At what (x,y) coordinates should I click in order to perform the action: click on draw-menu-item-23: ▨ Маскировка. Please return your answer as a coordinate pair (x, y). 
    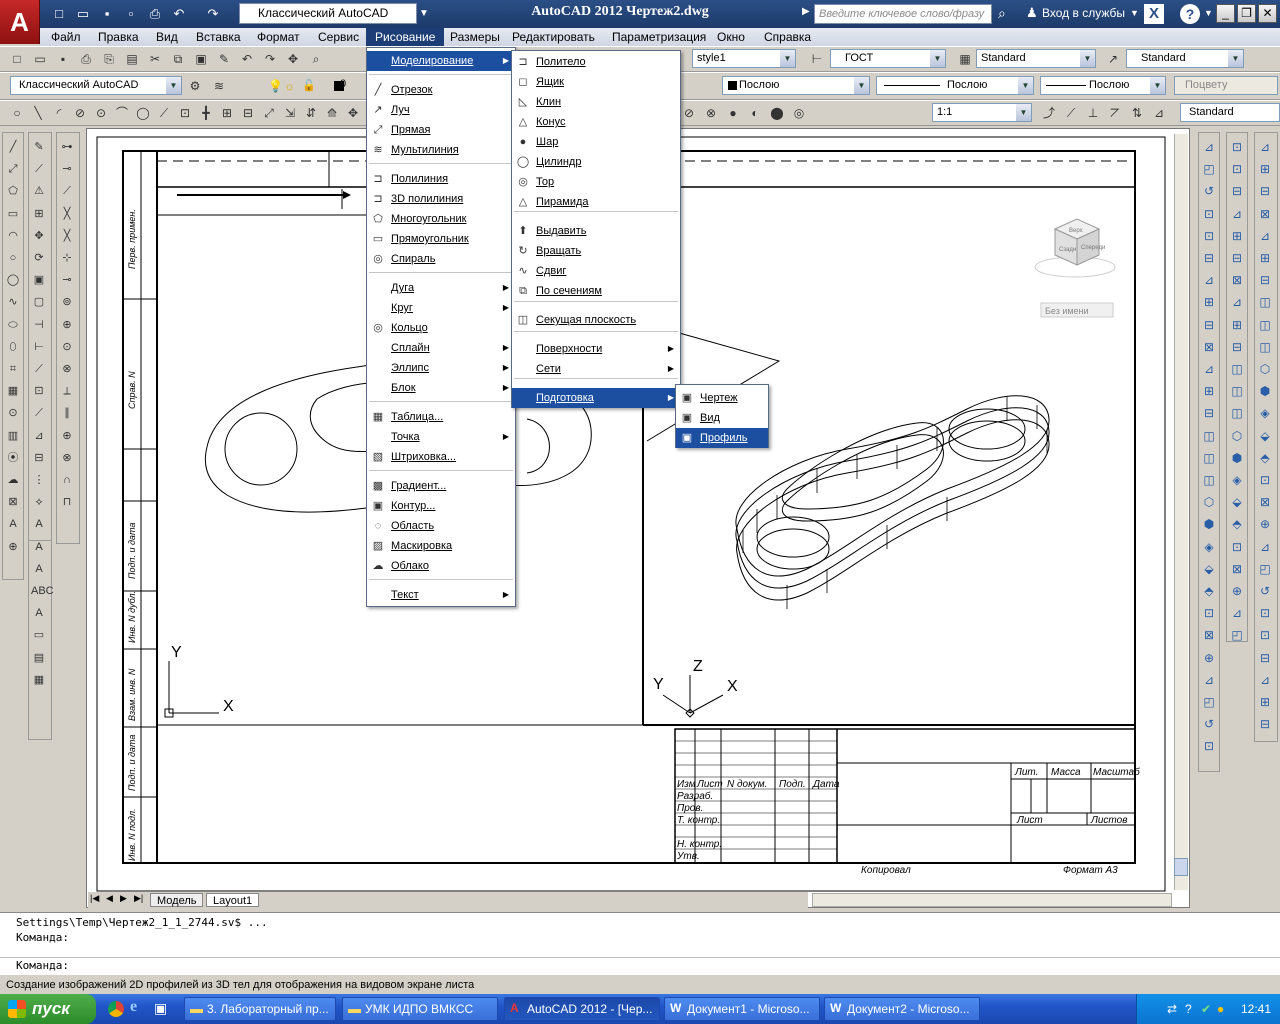
    Looking at the image, I should click on (441, 546).